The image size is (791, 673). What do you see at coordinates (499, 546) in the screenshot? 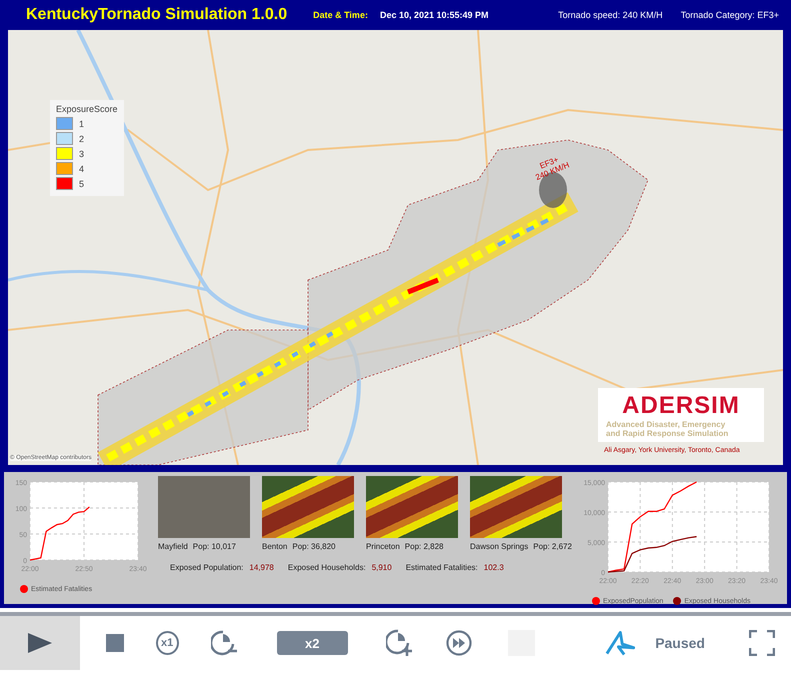
I see `town-name: Dawson Springs` at bounding box center [499, 546].